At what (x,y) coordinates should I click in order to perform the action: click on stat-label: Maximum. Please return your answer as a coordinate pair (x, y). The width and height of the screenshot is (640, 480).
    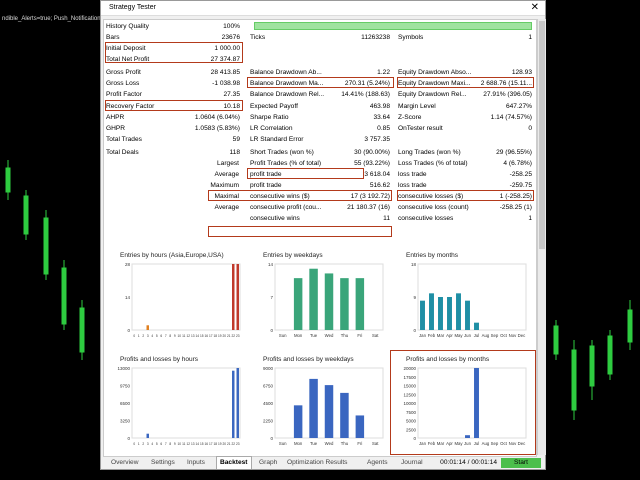
    Looking at the image, I should click on (224, 185).